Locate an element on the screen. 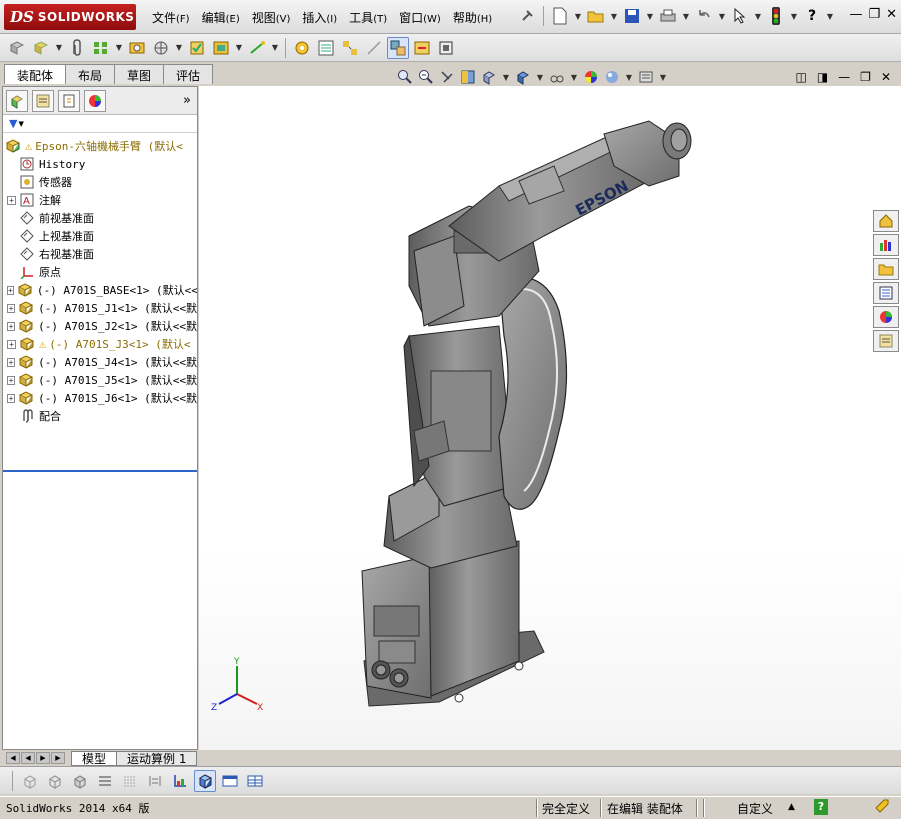 The width and height of the screenshot is (901, 819). menu-edit: 编辑(E) is located at coordinates (221, 17).